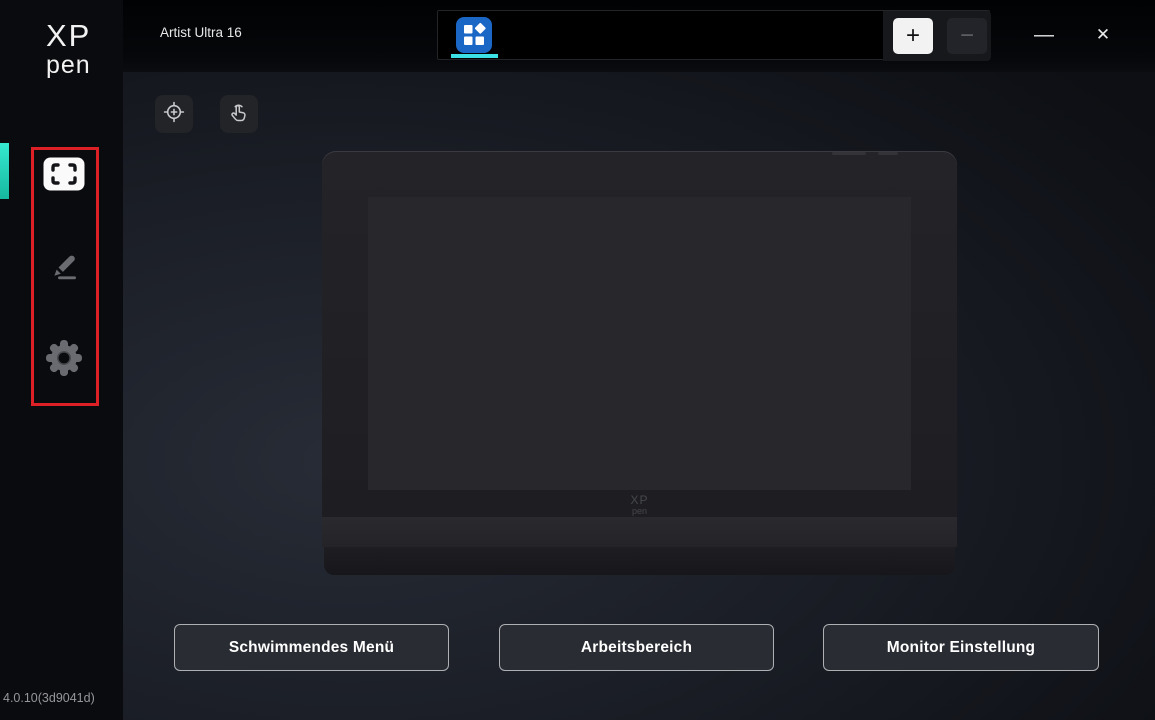 The height and width of the screenshot is (720, 1155). I want to click on xppen-logo: XP pen, so click(68, 49).